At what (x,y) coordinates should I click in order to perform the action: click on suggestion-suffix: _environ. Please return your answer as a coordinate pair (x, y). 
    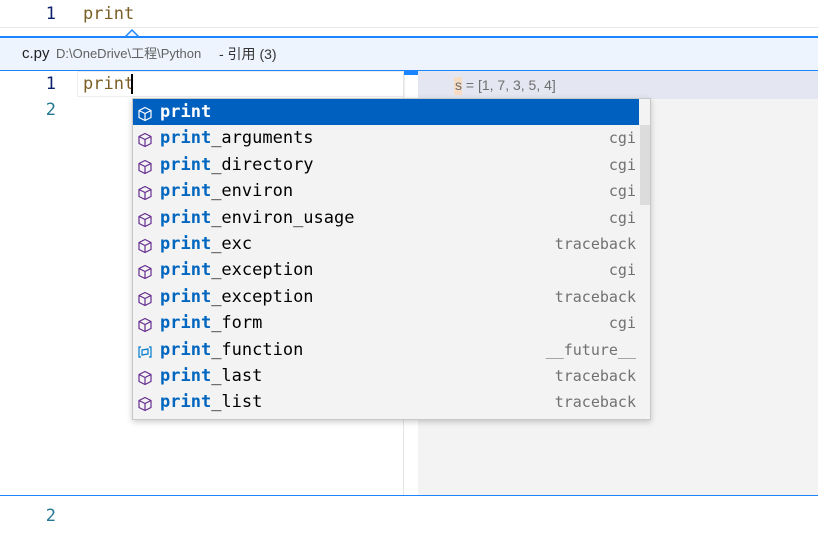
    Looking at the image, I should click on (252, 191).